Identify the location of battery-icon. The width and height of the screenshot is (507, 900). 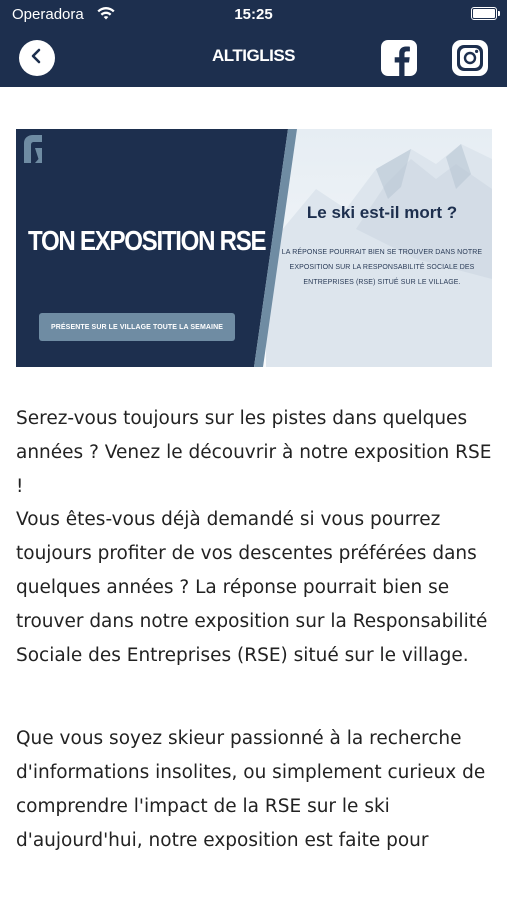
(485, 13).